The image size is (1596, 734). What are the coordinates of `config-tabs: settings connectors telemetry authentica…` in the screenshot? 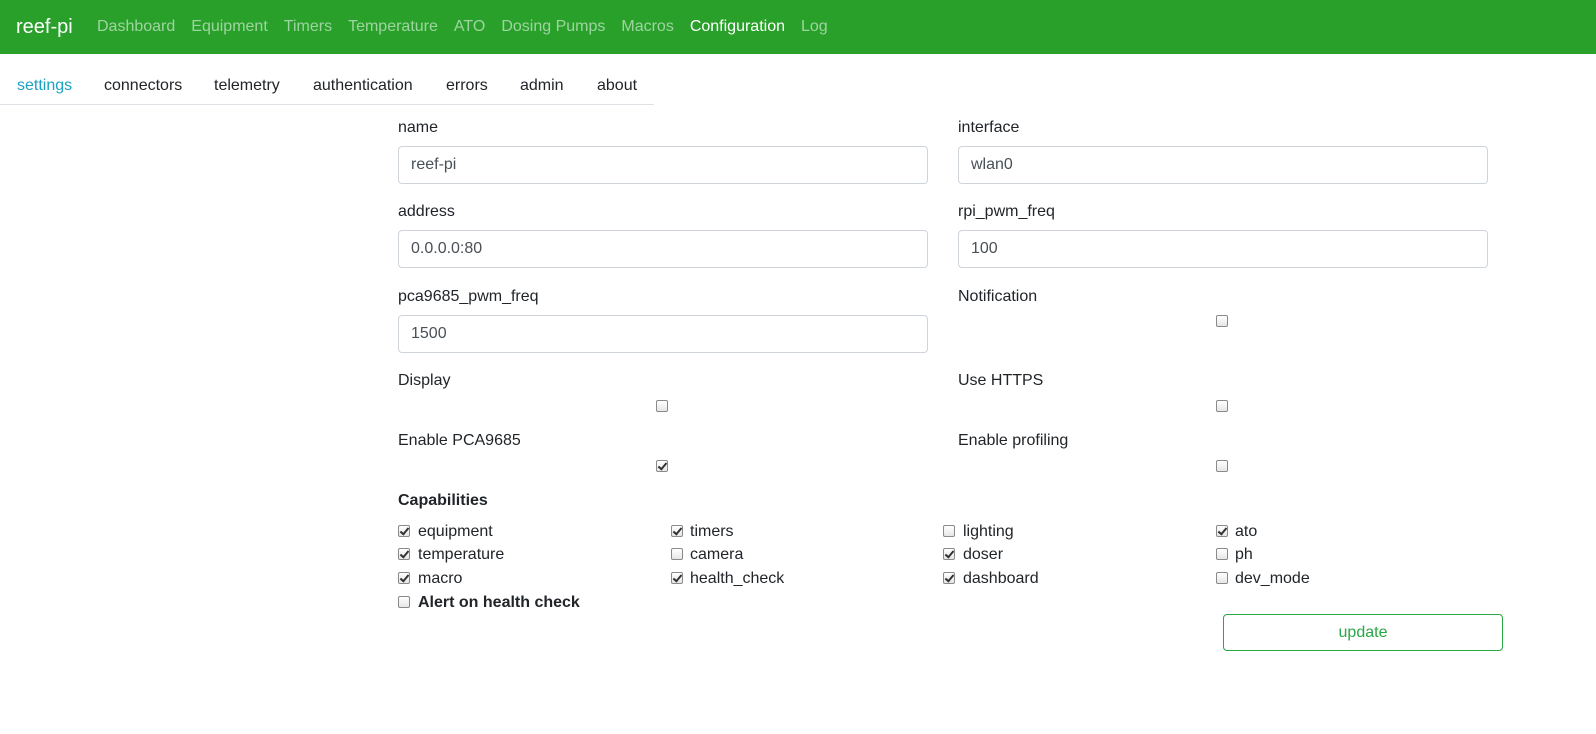 It's located at (327, 84).